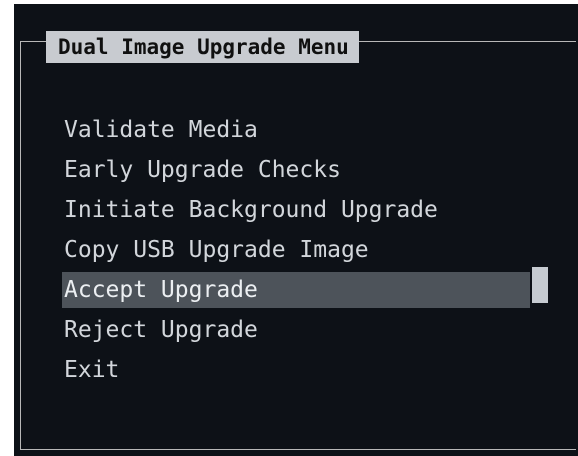 This screenshot has height=456, width=578. I want to click on menu-item-validate-media: Validate Media, so click(296, 130).